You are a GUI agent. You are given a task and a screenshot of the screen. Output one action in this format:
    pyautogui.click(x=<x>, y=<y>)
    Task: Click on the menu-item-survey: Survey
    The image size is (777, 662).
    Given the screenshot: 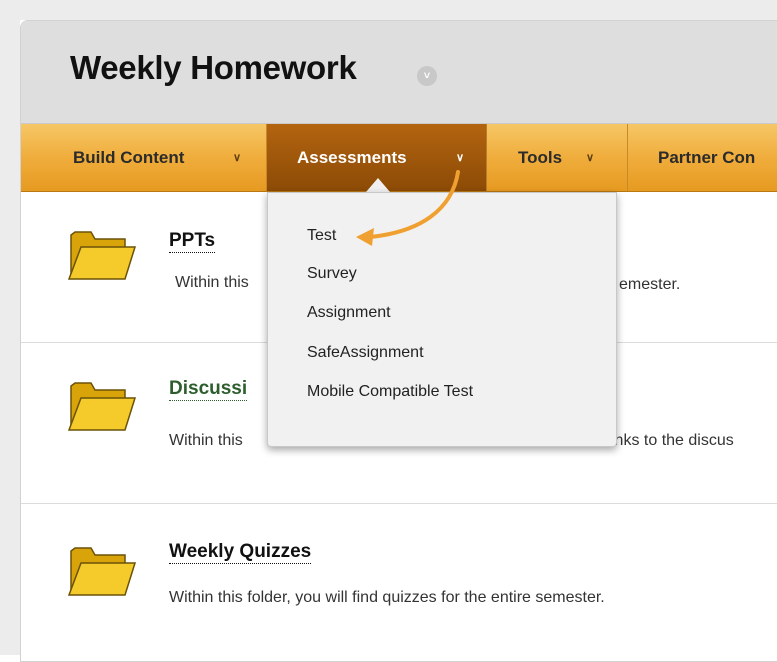 What is the action you would take?
    pyautogui.click(x=332, y=274)
    